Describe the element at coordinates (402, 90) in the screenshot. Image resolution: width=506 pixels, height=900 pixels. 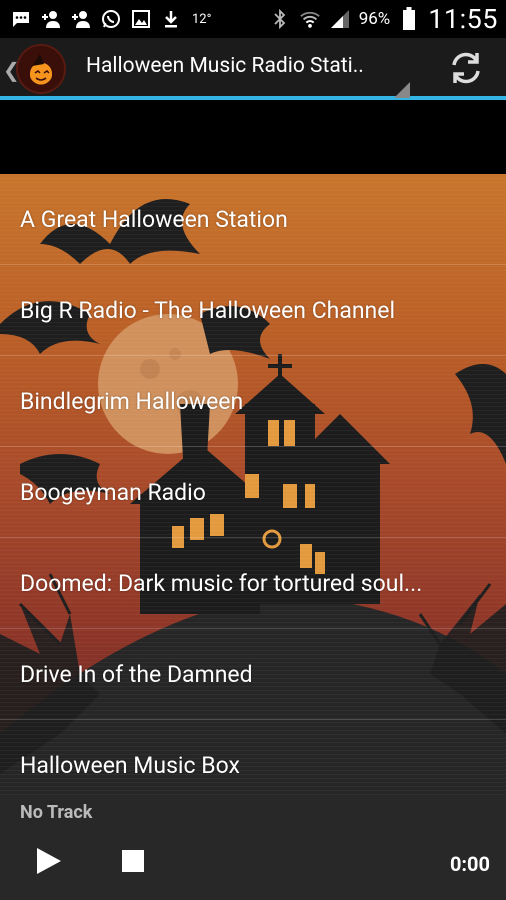
I see `dropdown-indicator-icon` at that location.